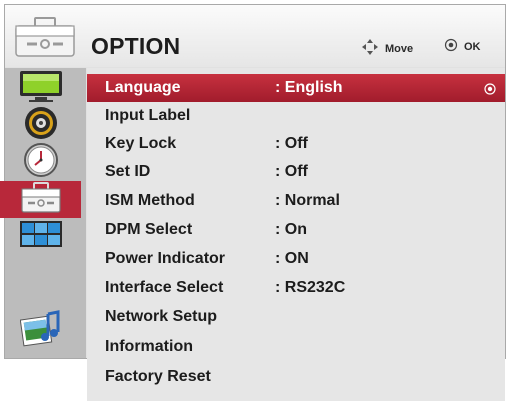 The width and height of the screenshot is (510, 401). I want to click on menu-item-value: : ON, so click(292, 258).